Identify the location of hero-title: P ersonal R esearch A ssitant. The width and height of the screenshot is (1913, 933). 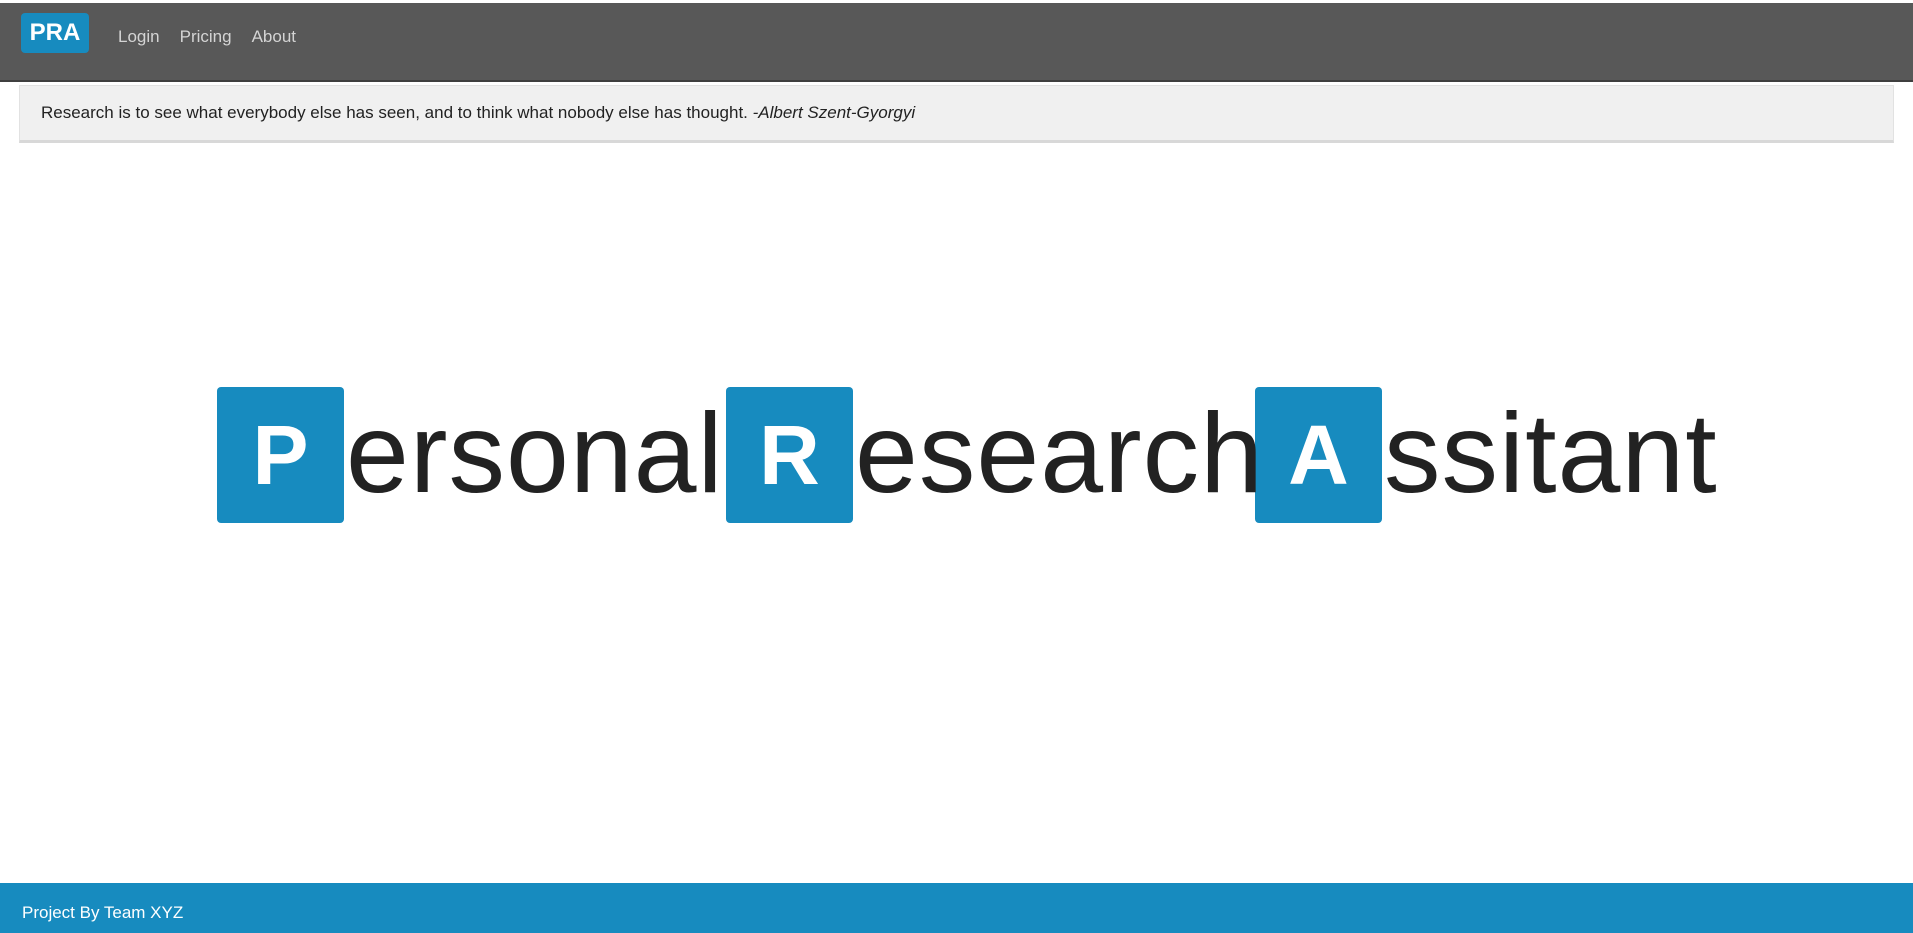
(967, 455).